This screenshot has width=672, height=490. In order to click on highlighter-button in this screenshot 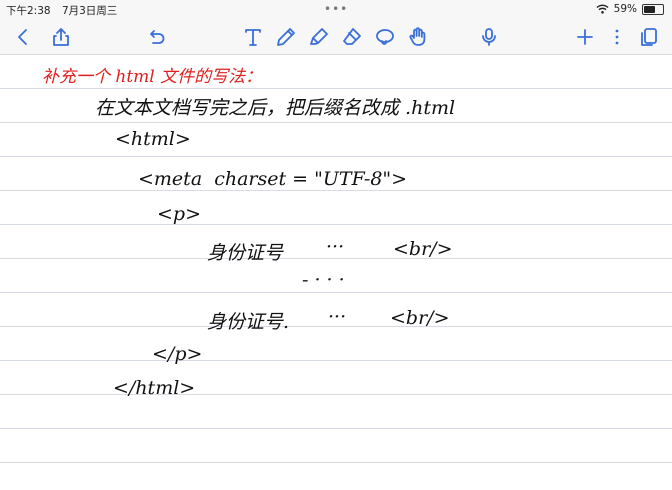, I will do `click(319, 37)`.